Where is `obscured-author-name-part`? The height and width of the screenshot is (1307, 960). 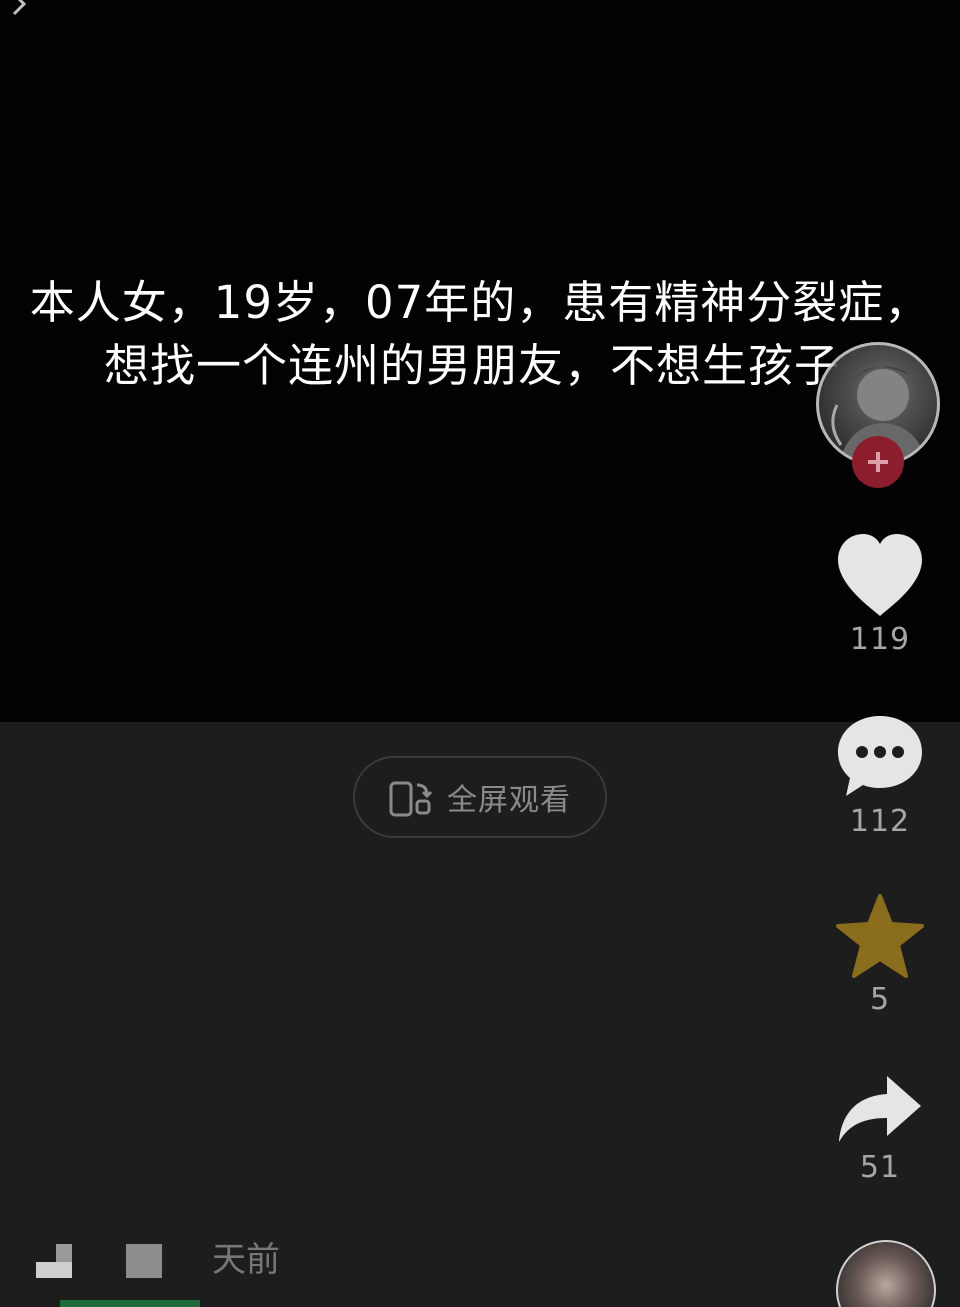
obscured-author-name-part is located at coordinates (64, 1253).